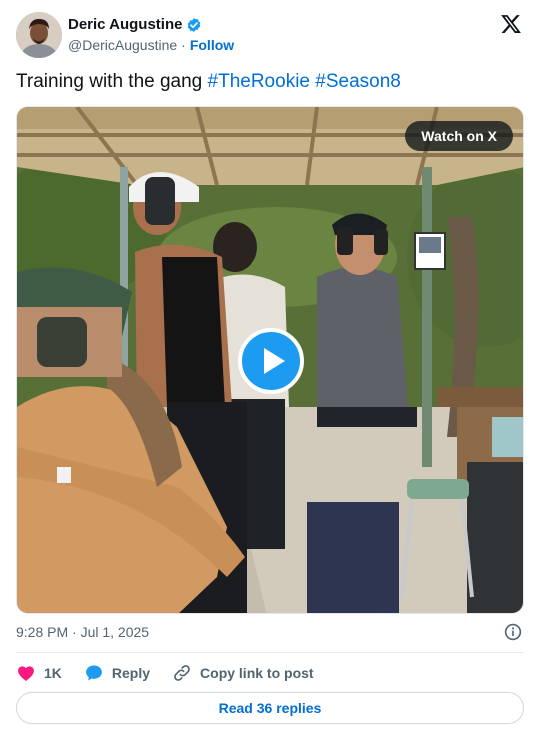 This screenshot has width=540, height=740. I want to click on hashtag-link: #Season8, so click(358, 81).